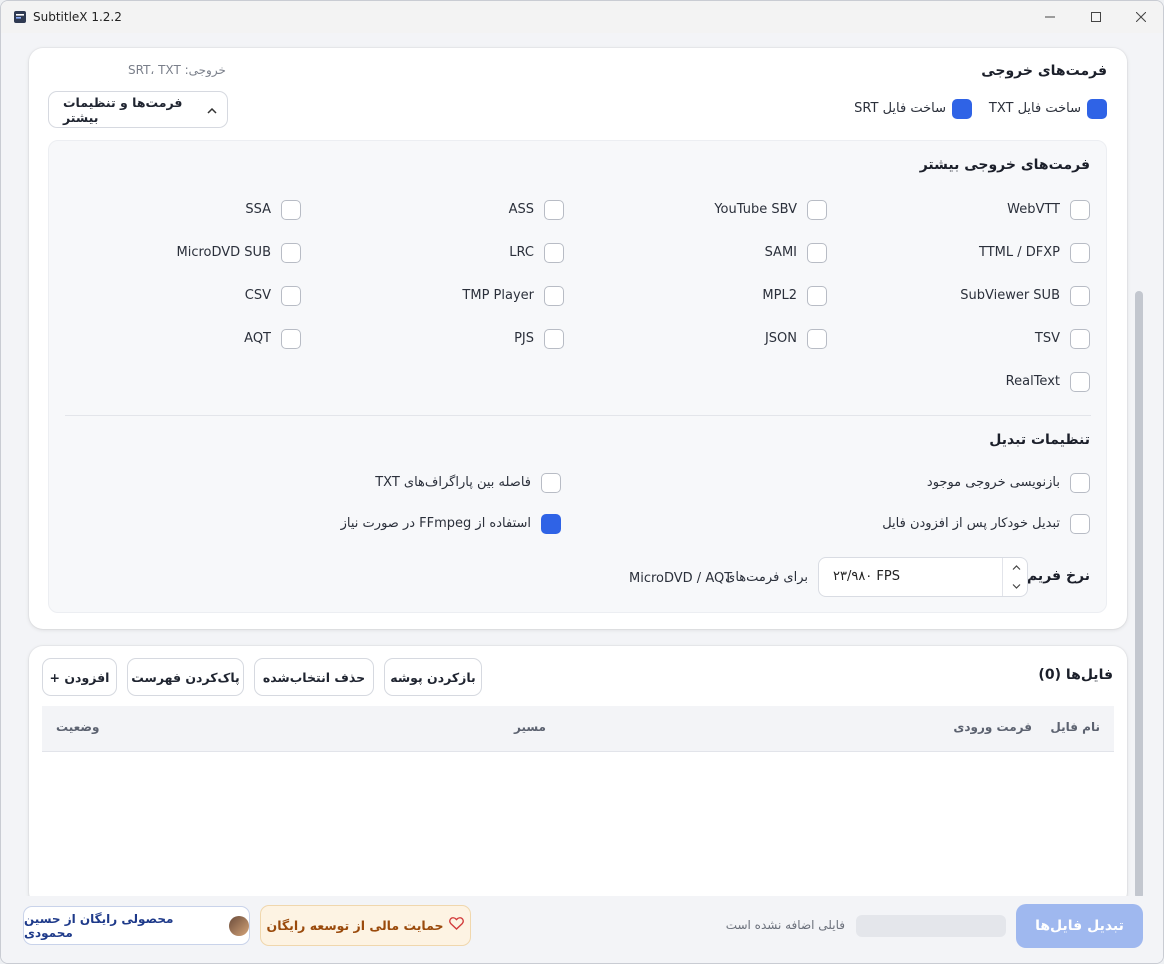 This screenshot has height=964, width=1164. I want to click on format-tsv-checkbox, so click(1080, 339).